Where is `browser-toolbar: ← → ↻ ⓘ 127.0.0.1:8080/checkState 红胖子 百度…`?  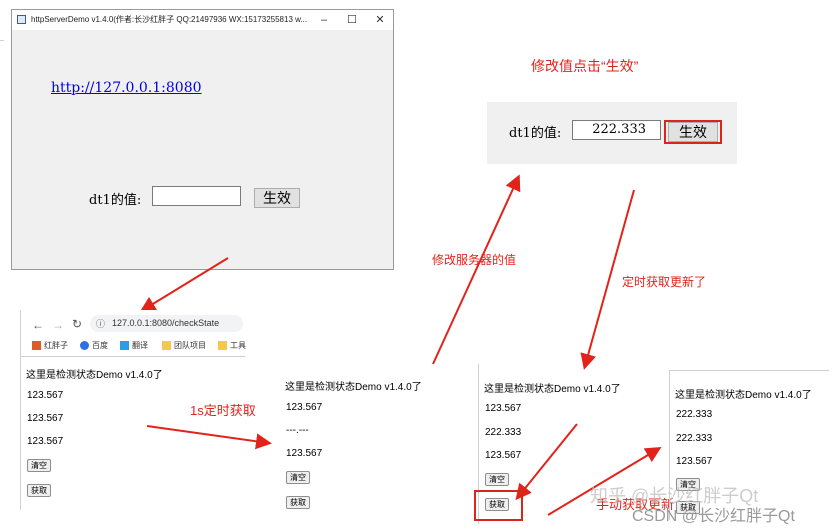
browser-toolbar: ← → ↻ ⓘ 127.0.0.1:8080/checkState 红胖子 百度… is located at coordinates (134, 333).